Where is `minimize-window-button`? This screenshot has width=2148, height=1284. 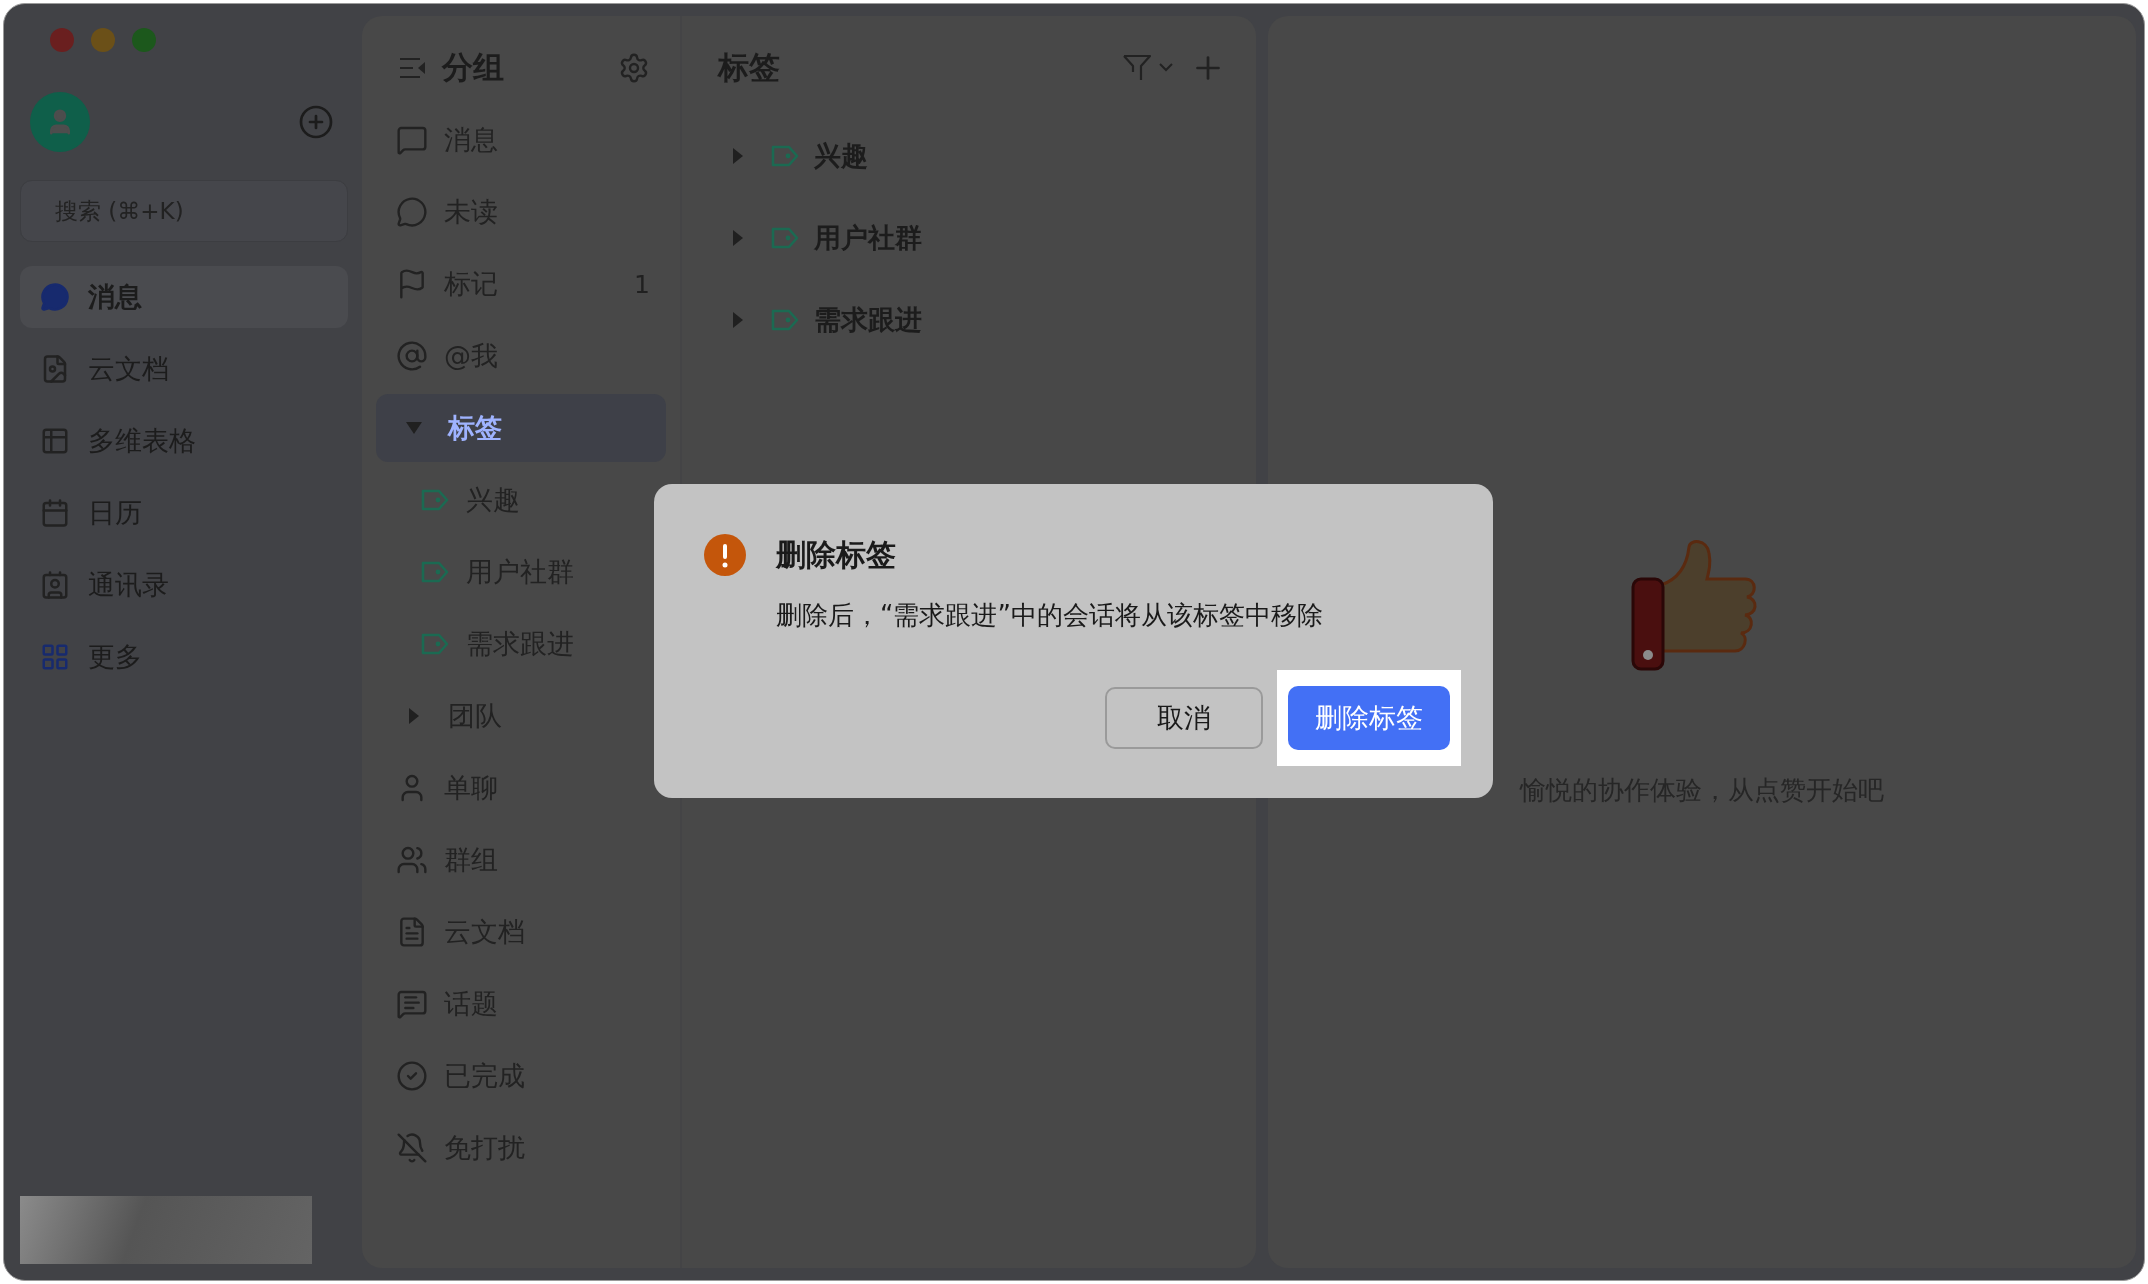 minimize-window-button is located at coordinates (103, 40).